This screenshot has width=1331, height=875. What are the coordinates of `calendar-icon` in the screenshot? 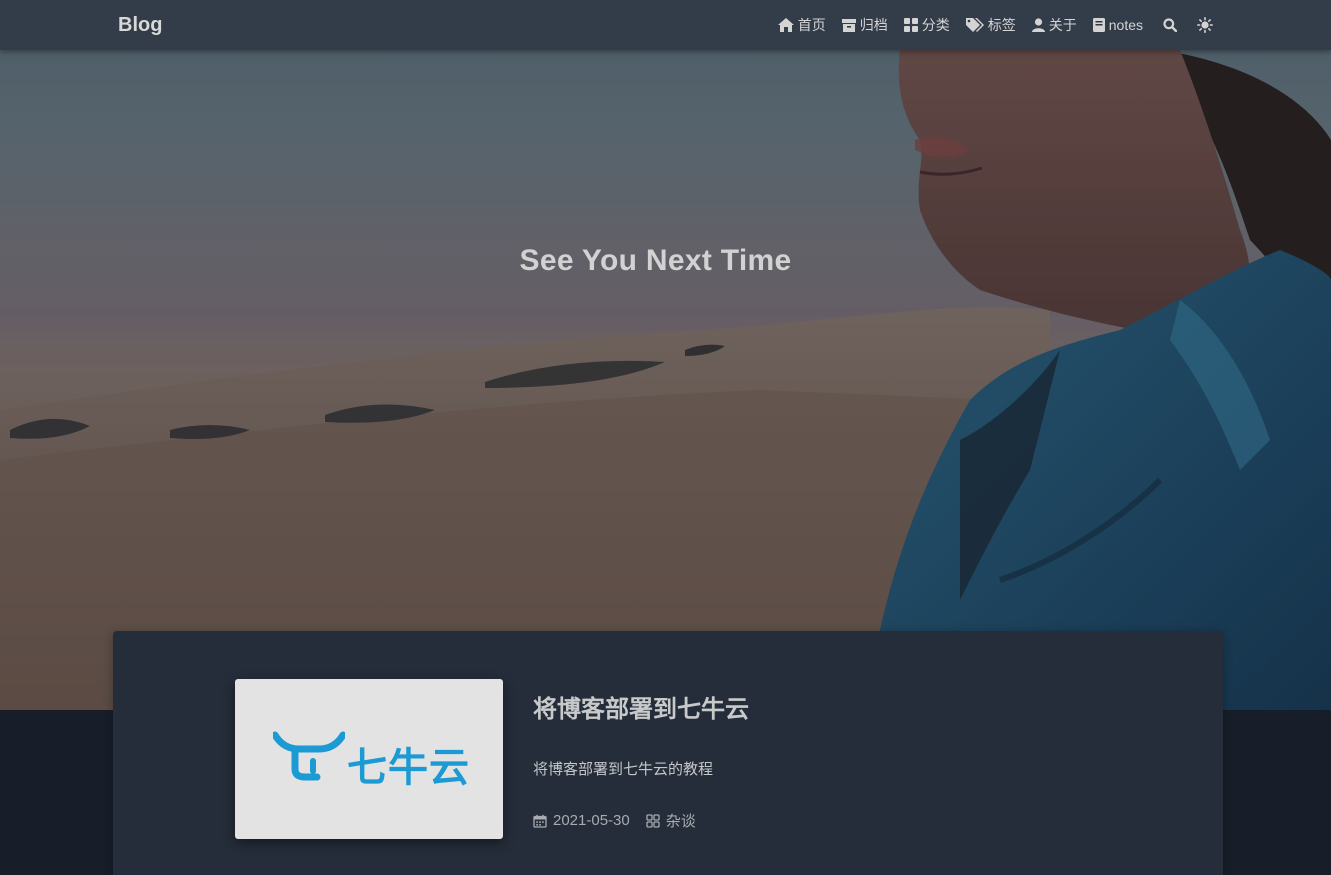 It's located at (540, 821).